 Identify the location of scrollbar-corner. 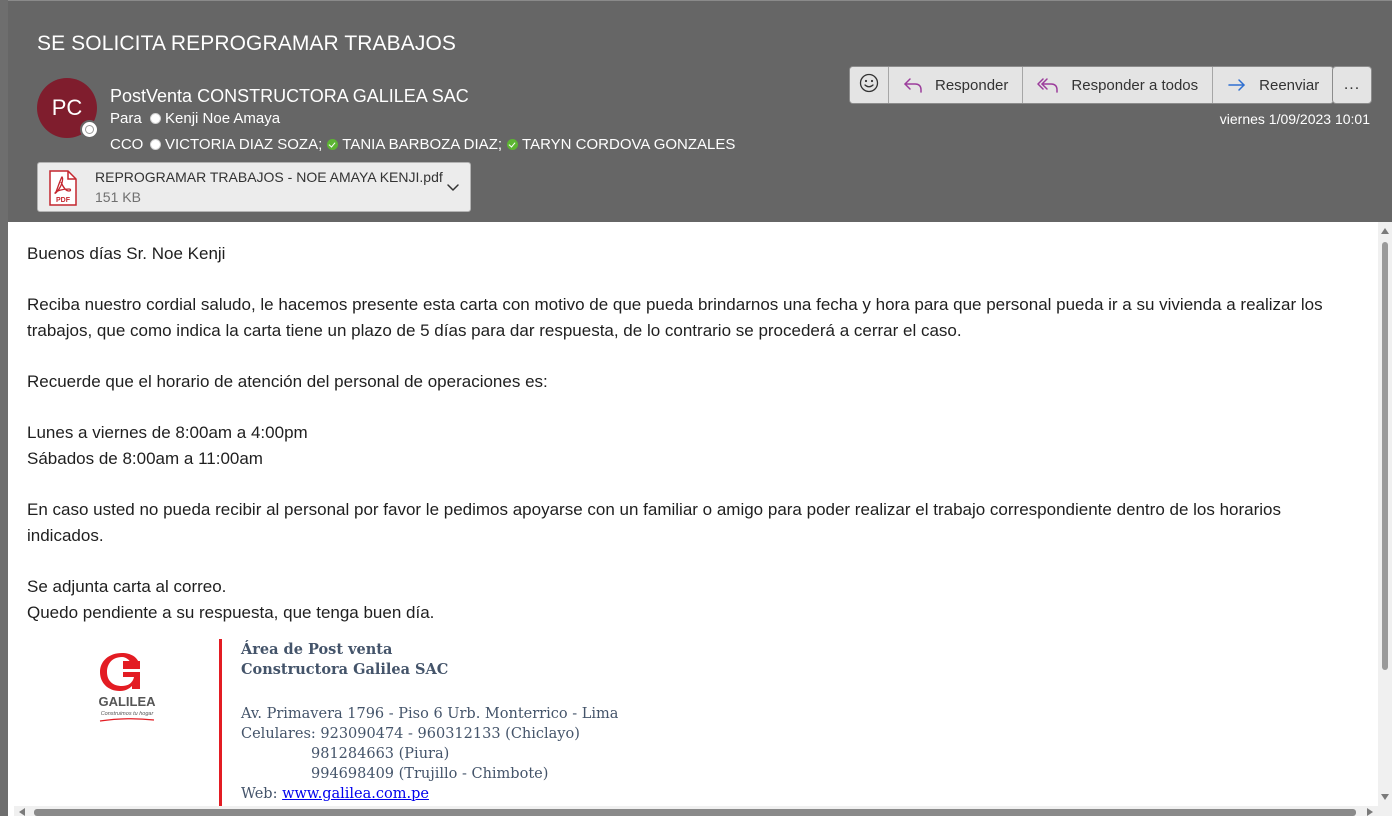
(1385, 811).